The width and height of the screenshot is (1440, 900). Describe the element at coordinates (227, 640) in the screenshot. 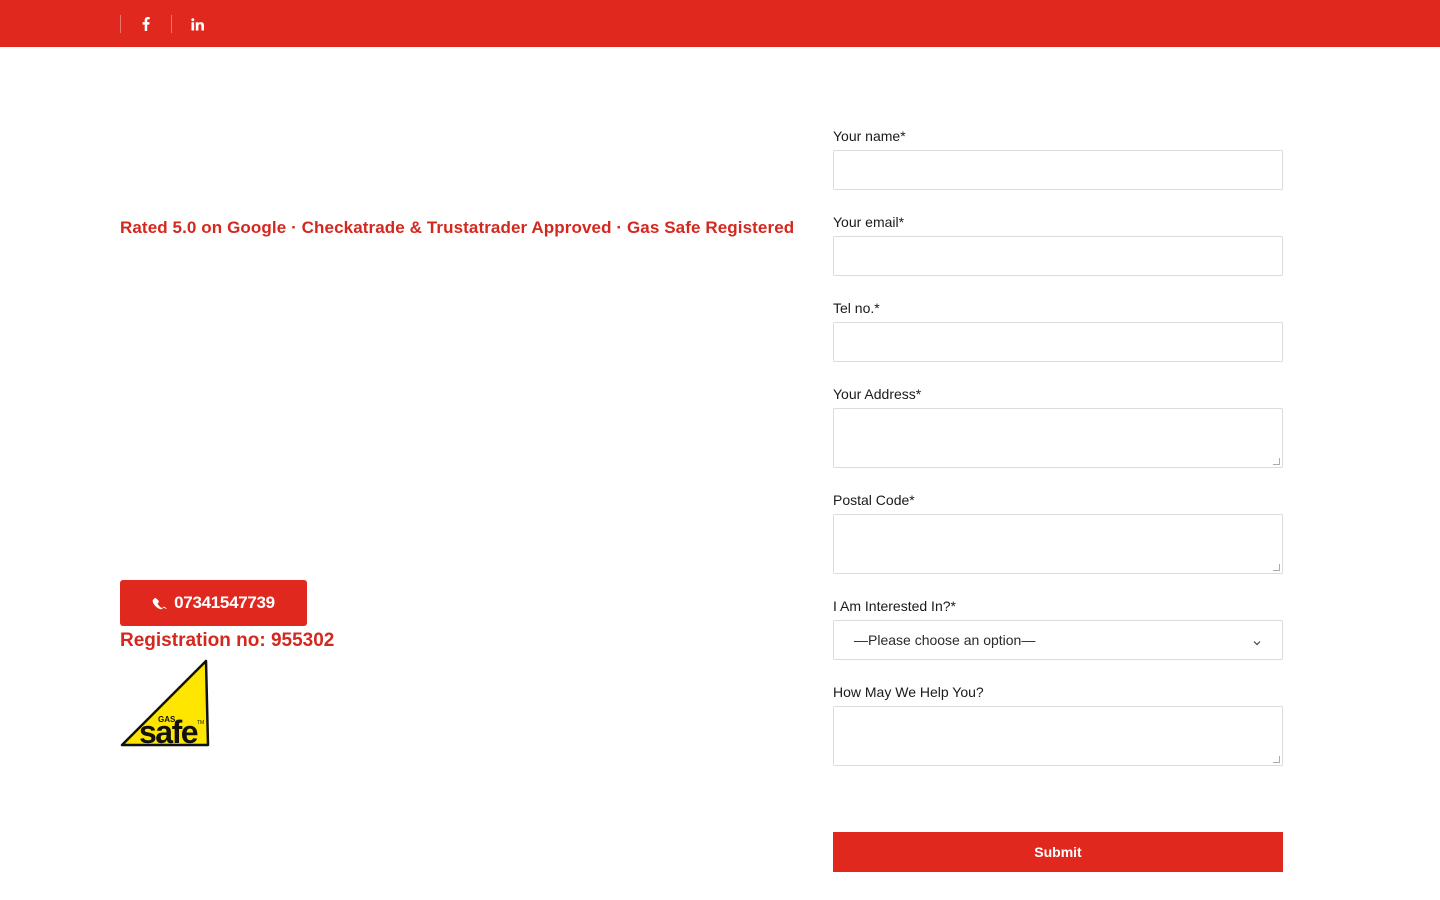

I see `registration-number: Registration no: 955302` at that location.